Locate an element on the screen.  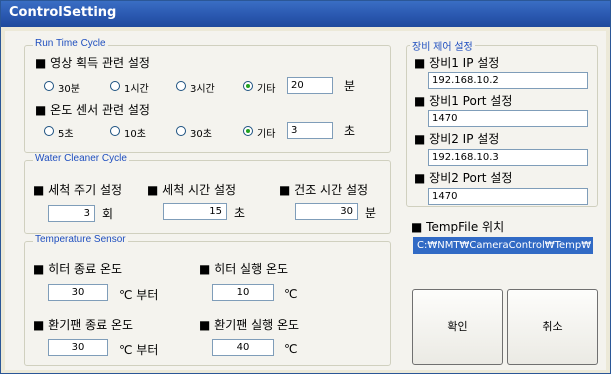
image-interval-input: 20 is located at coordinates (310, 85).